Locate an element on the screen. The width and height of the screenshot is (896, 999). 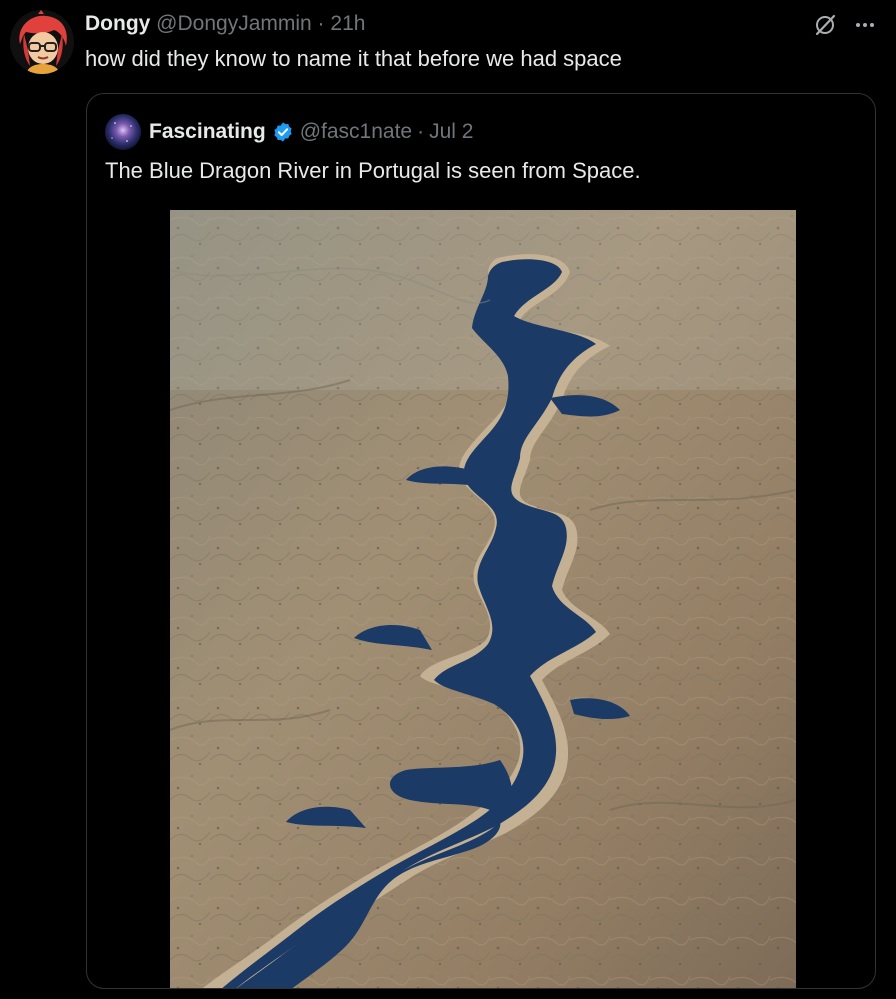
grok-button is located at coordinates (825, 25).